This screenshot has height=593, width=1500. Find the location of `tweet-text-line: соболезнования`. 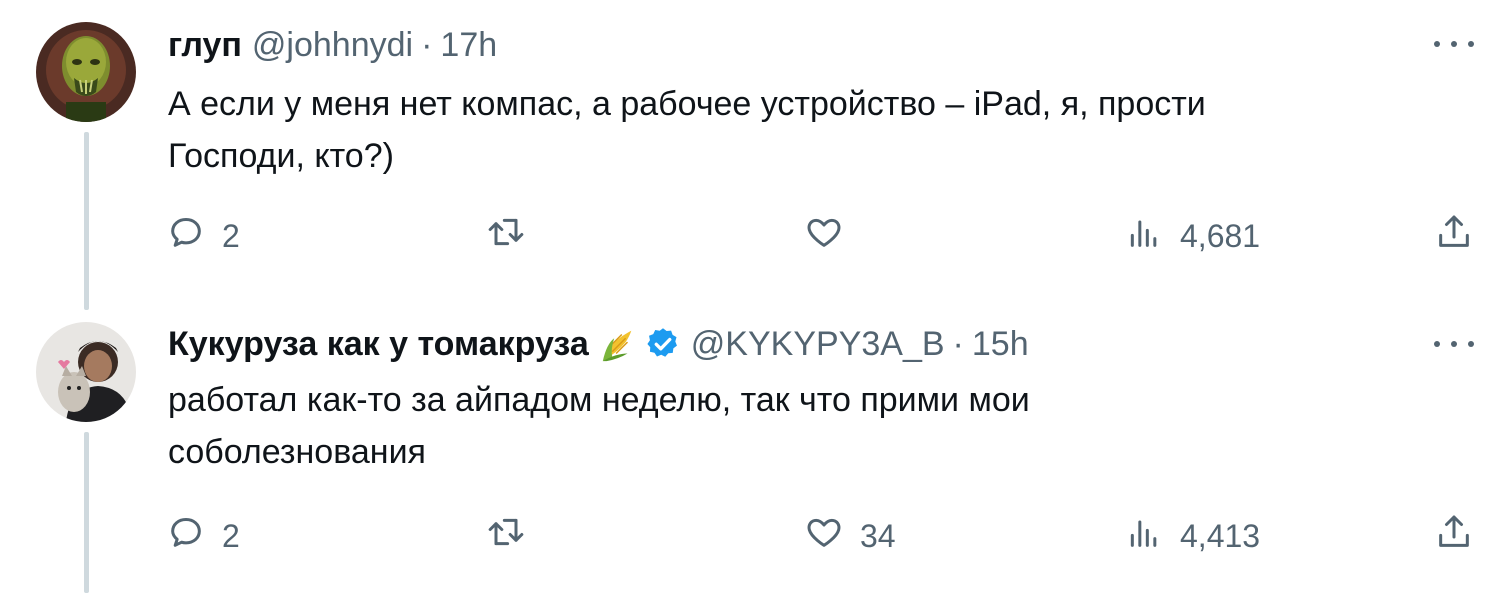

tweet-text-line: соболезнования is located at coordinates (297, 452).